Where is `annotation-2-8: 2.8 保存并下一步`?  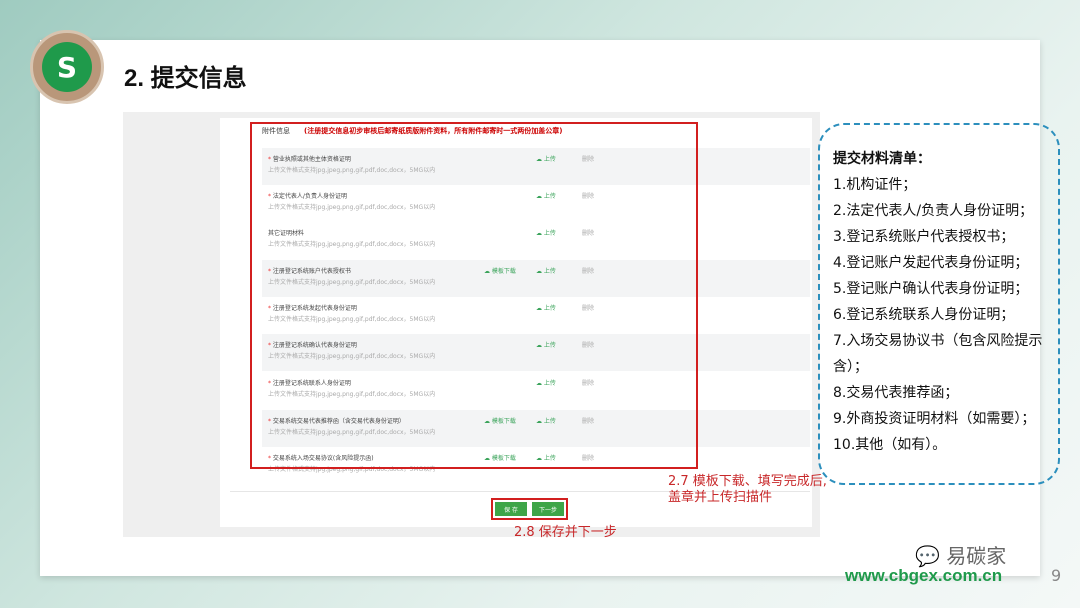 annotation-2-8: 2.8 保存并下一步 is located at coordinates (565, 532).